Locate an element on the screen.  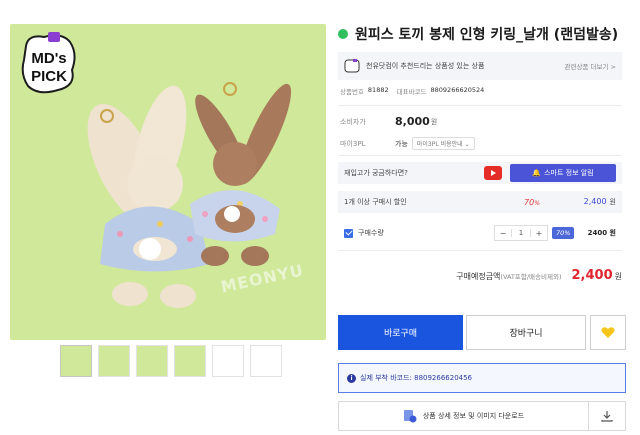
discount-price: 2,400 원 is located at coordinates (599, 201).